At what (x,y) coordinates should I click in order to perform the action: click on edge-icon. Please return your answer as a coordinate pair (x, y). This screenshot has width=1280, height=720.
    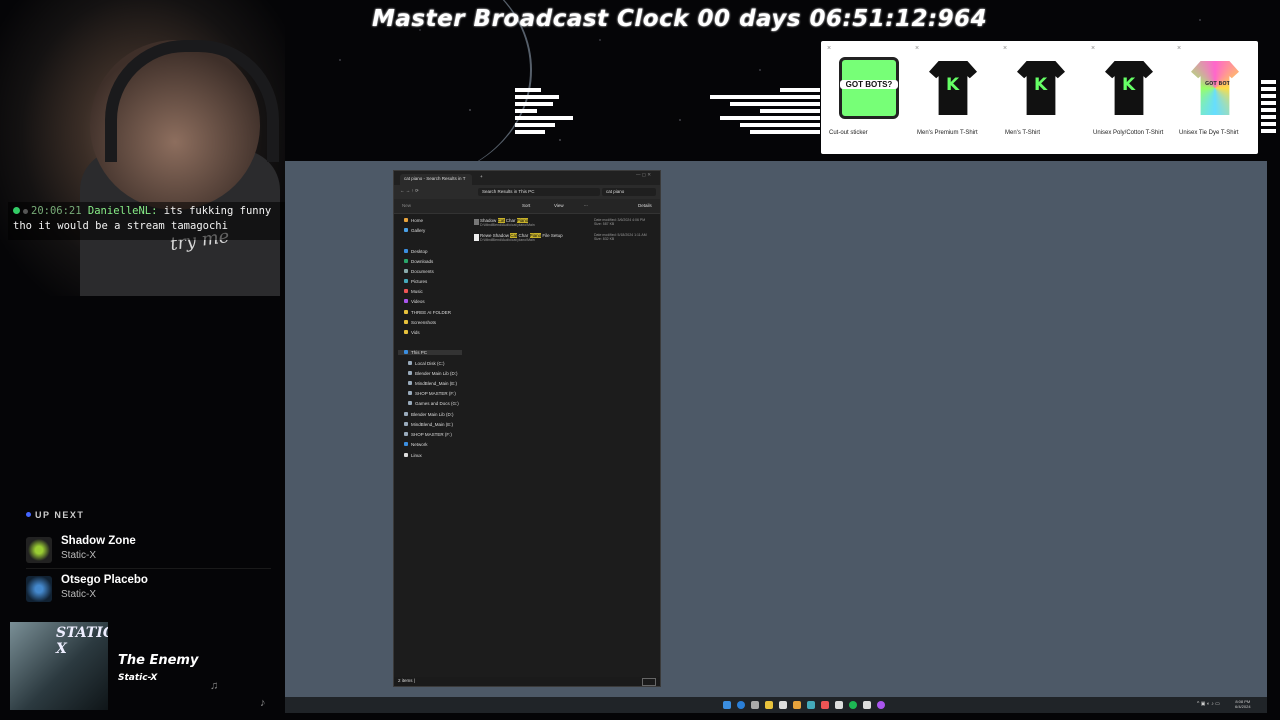
    Looking at the image, I should click on (741, 705).